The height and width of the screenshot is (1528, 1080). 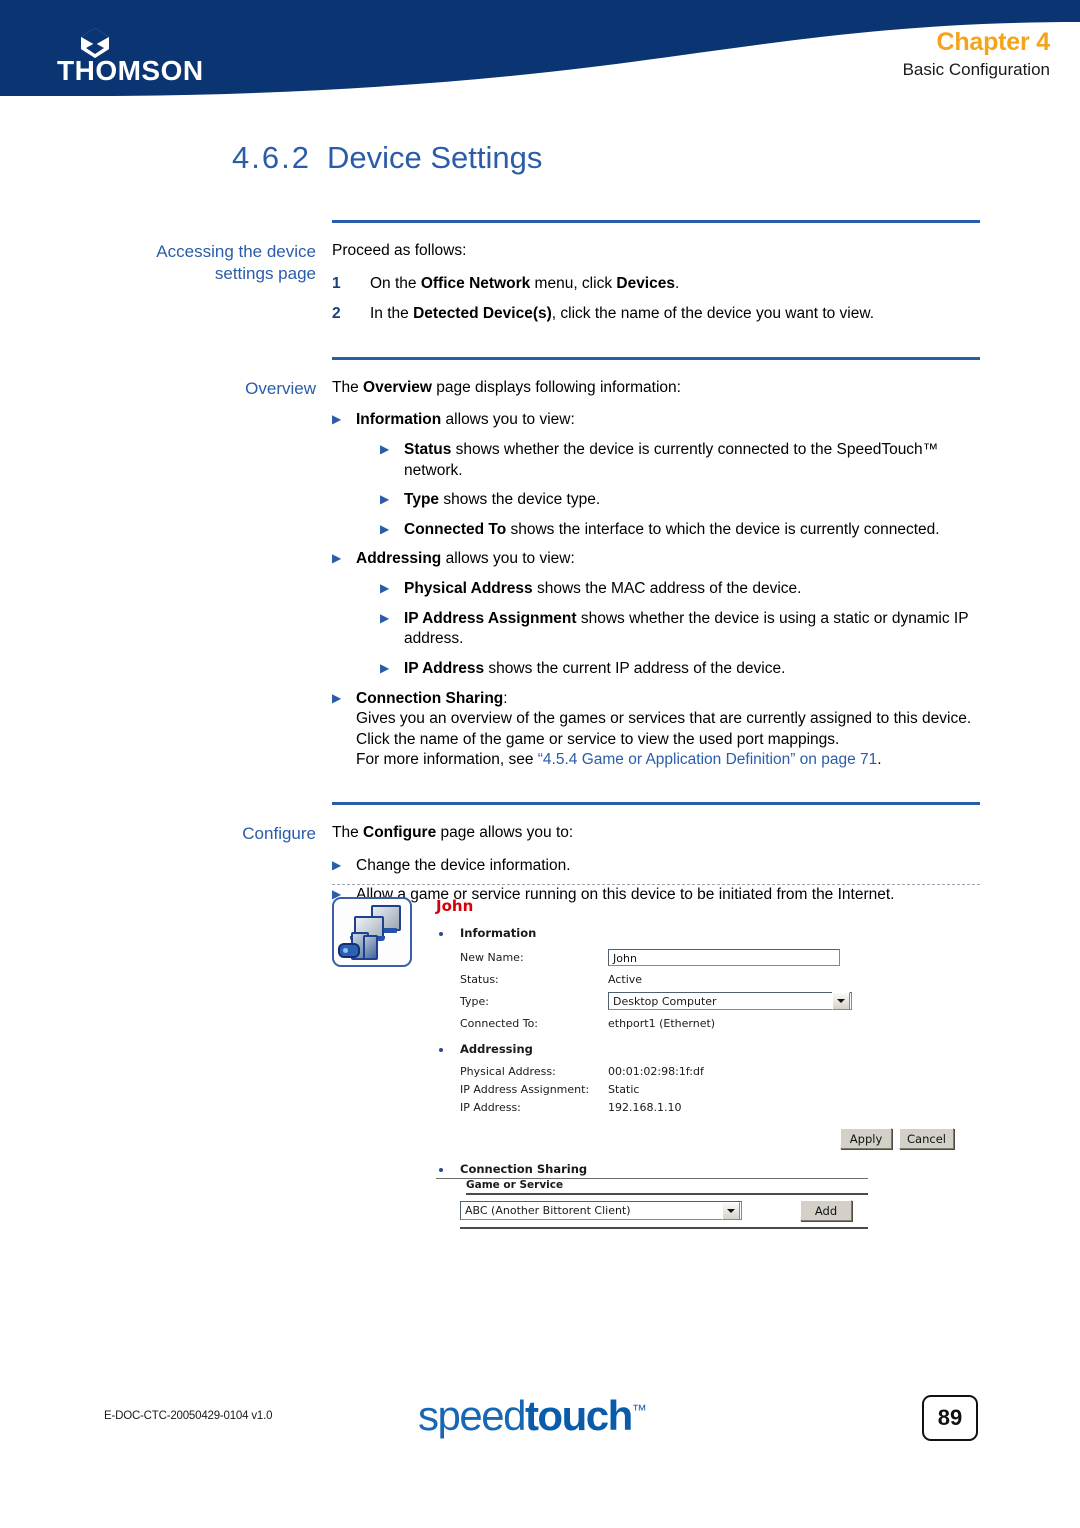 What do you see at coordinates (479, 979) in the screenshot?
I see `status-label: Status:` at bounding box center [479, 979].